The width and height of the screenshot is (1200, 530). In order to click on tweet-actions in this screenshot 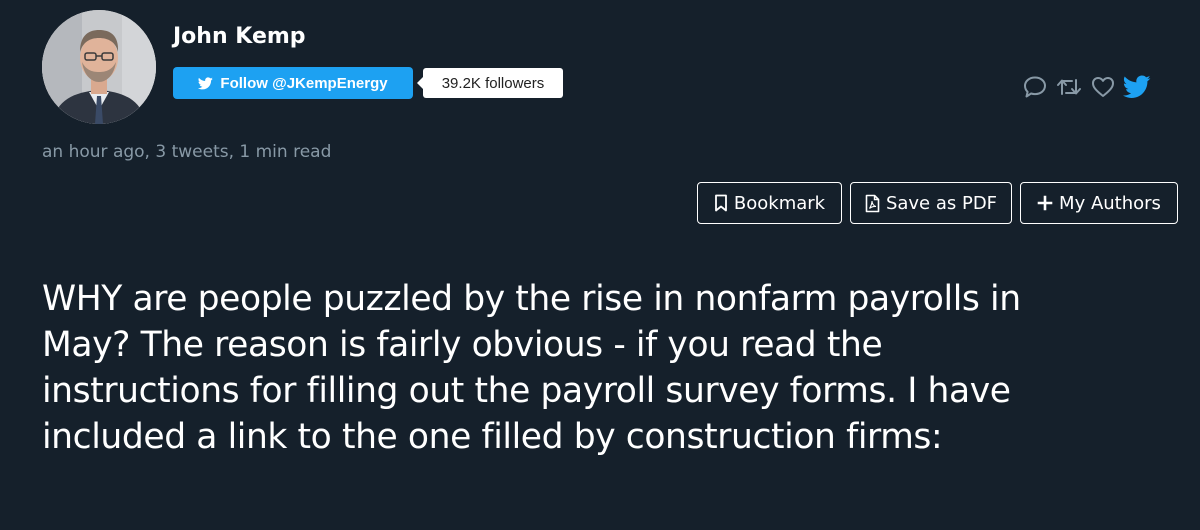, I will do `click(1088, 87)`.